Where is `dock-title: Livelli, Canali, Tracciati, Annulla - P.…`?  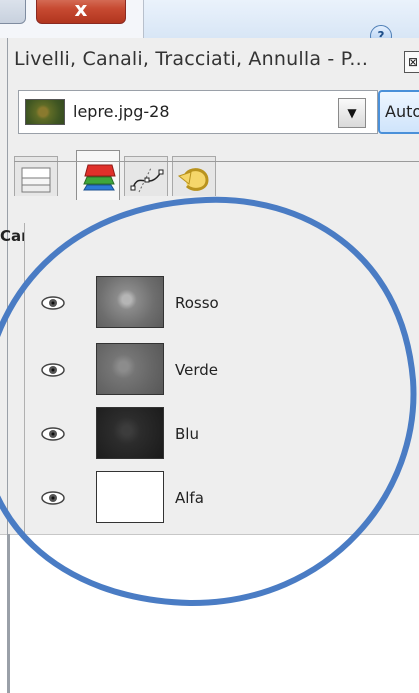
dock-title: Livelli, Canali, Tracciati, Annulla - P.… is located at coordinates (191, 59).